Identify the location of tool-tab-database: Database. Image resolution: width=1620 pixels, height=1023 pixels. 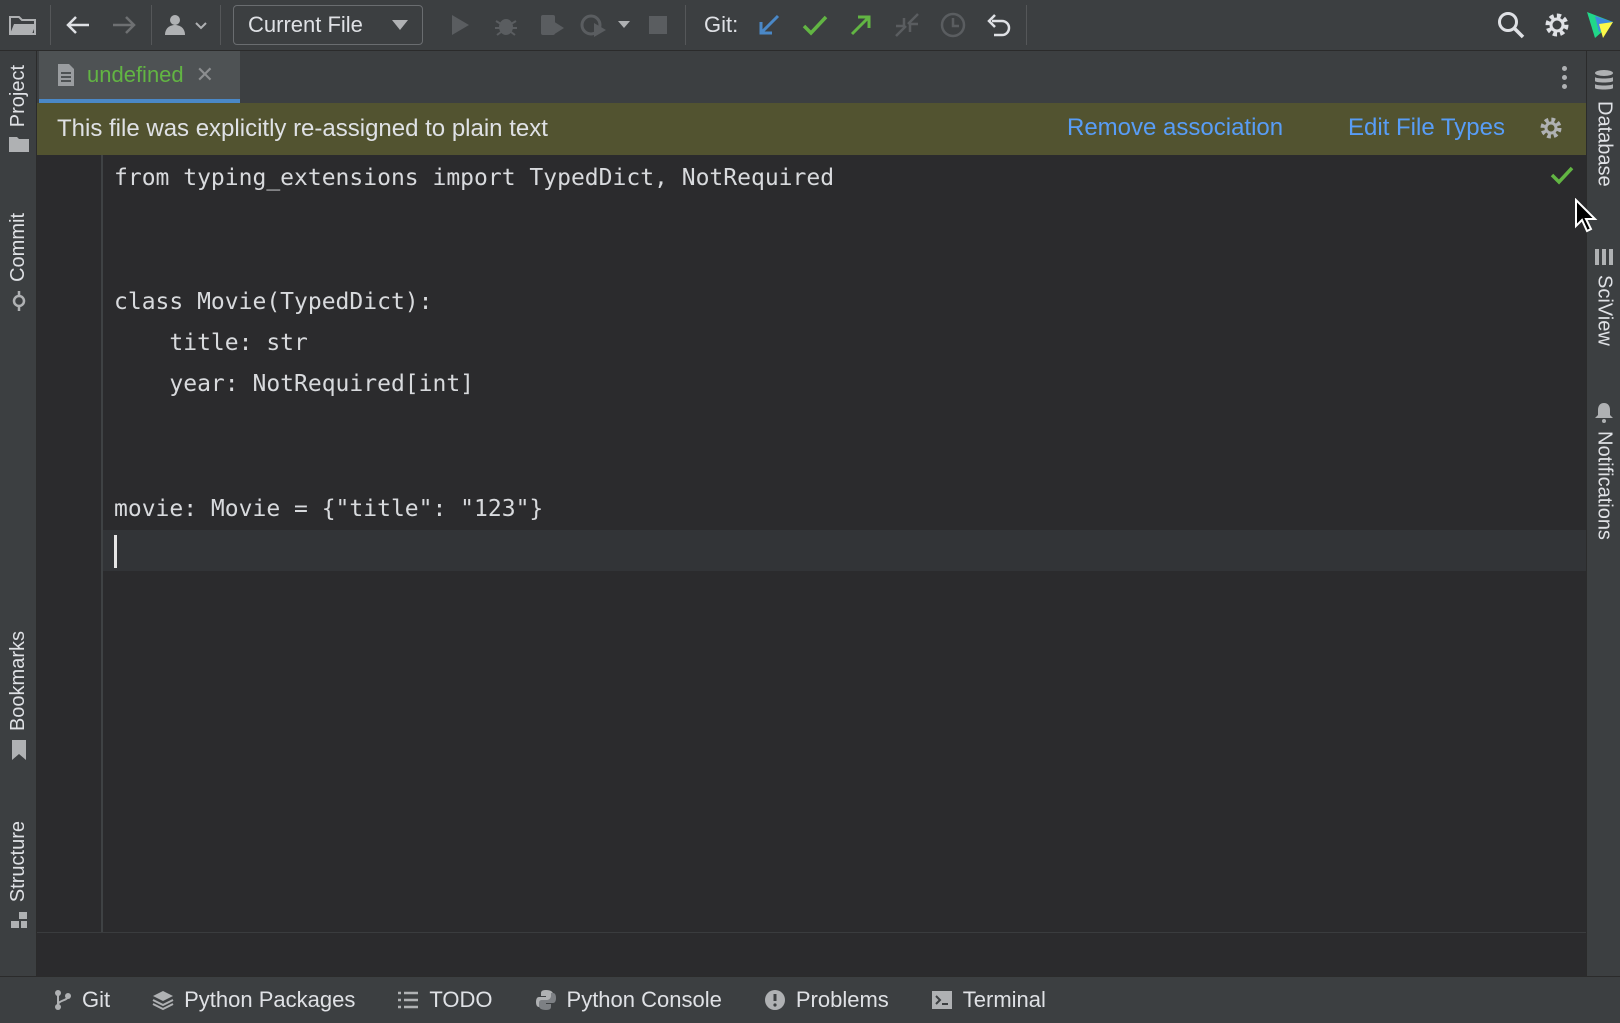
(1603, 128).